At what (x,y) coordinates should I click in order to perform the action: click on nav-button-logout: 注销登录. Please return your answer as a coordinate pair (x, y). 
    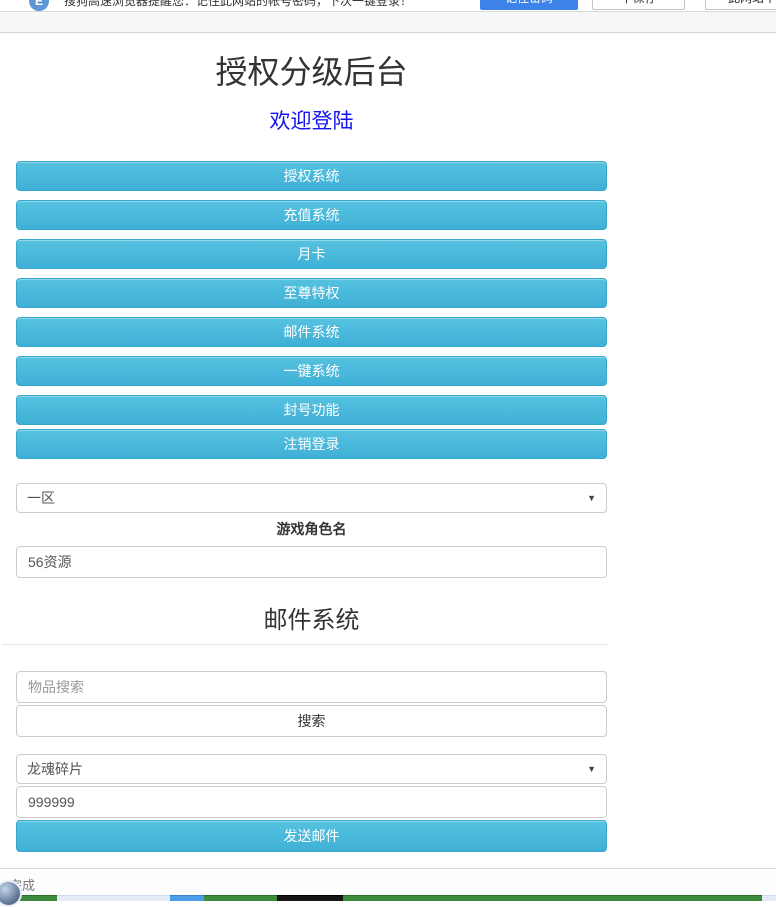
    Looking at the image, I should click on (311, 444).